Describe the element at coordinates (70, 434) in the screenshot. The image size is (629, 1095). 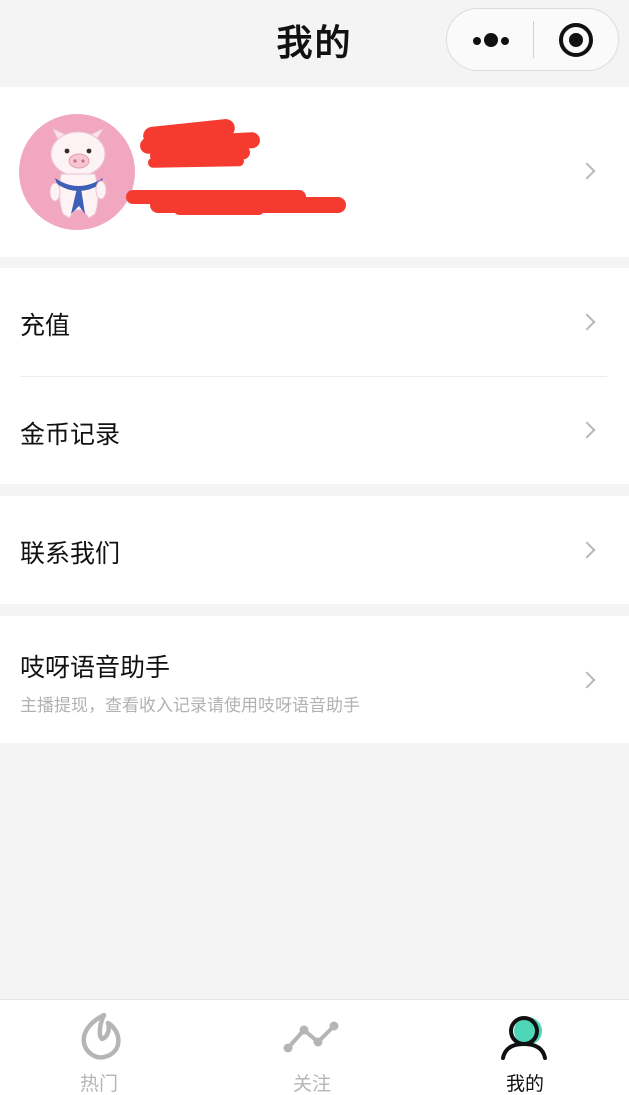
I see `menu-item-label: 金币记录` at that location.